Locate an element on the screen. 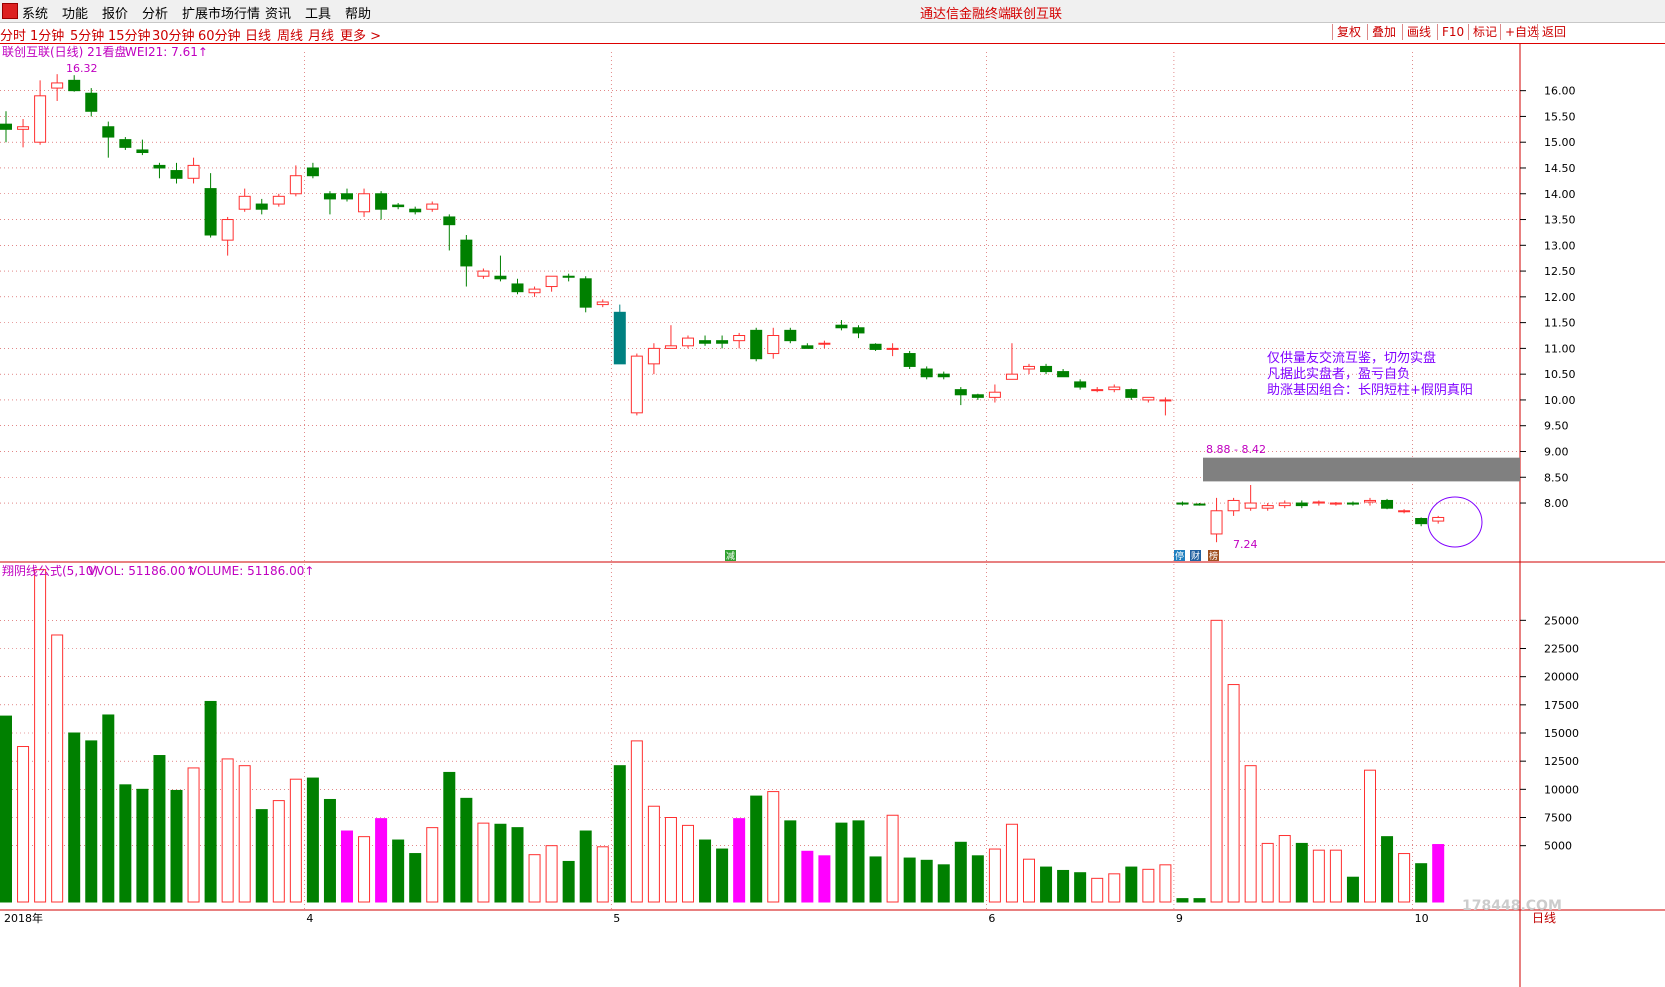  period-monthly: 月线 is located at coordinates (321, 34).